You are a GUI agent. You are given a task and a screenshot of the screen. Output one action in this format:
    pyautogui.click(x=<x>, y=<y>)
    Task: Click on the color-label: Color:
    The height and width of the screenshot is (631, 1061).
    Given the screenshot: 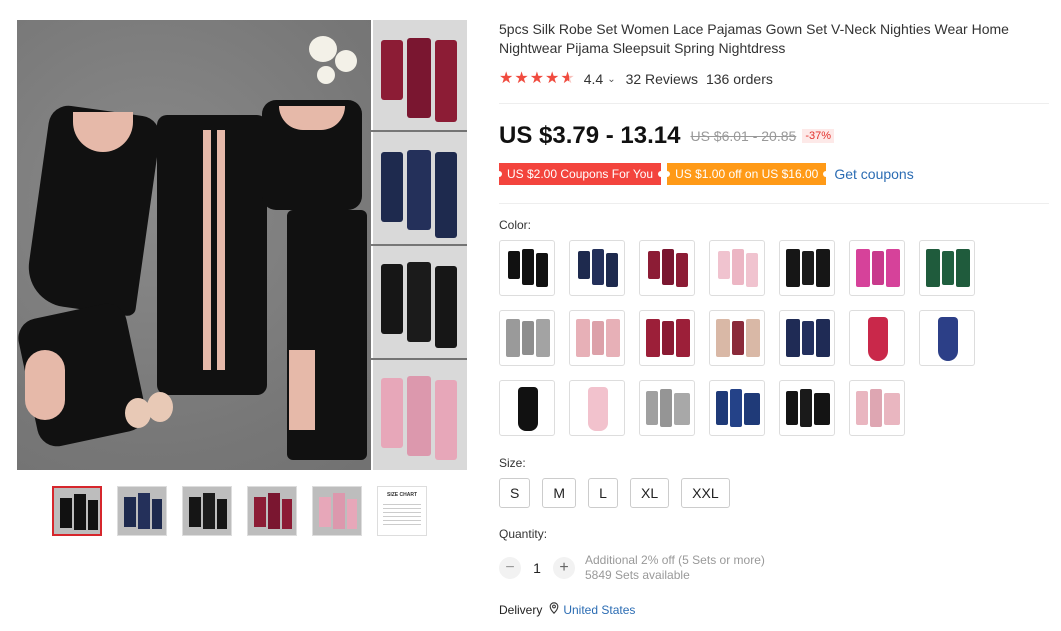 What is the action you would take?
    pyautogui.click(x=515, y=225)
    